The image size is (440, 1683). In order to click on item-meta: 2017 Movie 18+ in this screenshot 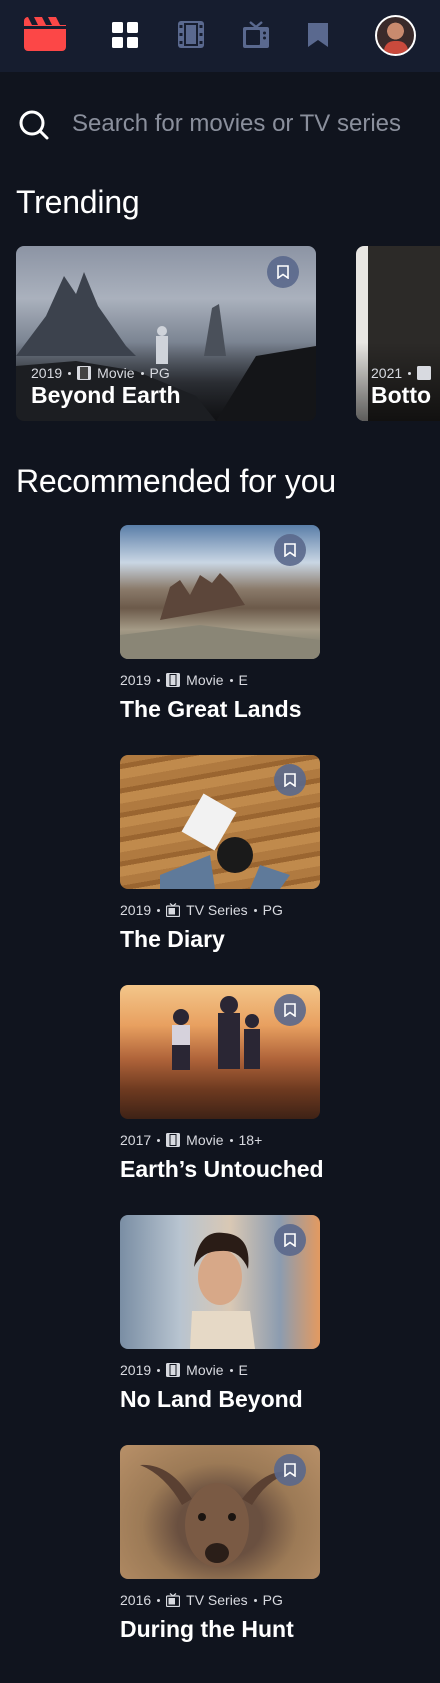, I will do `click(220, 1140)`.